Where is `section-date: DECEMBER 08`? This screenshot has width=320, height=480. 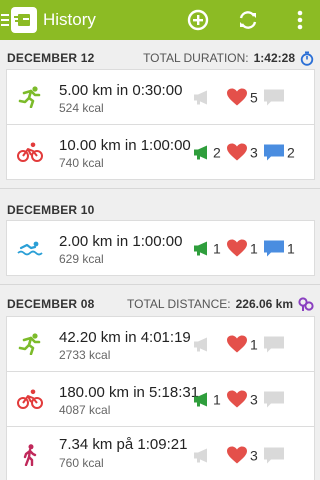 section-date: DECEMBER 08 is located at coordinates (51, 304).